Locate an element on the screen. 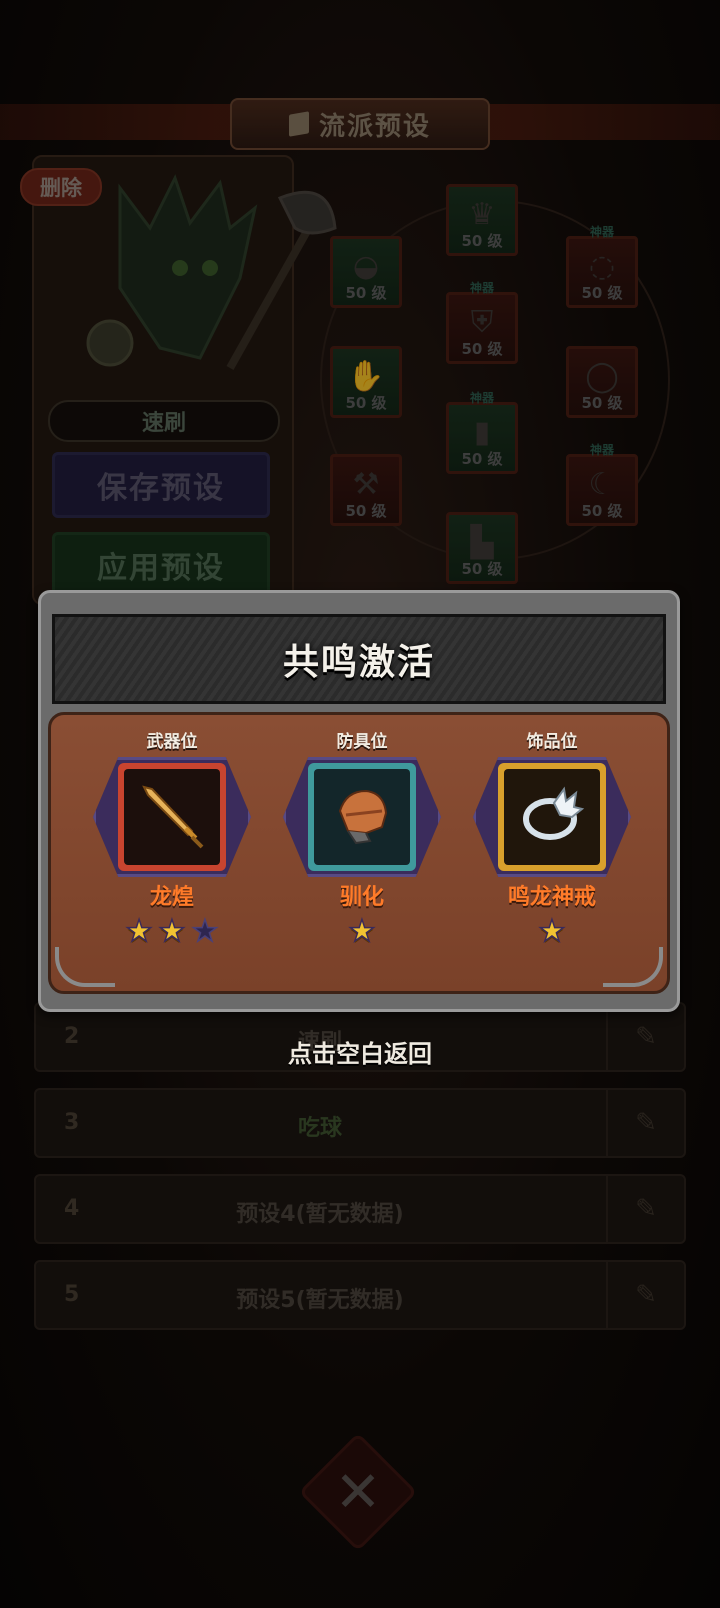  modal-title: 共鸣激活 is located at coordinates (358, 662).